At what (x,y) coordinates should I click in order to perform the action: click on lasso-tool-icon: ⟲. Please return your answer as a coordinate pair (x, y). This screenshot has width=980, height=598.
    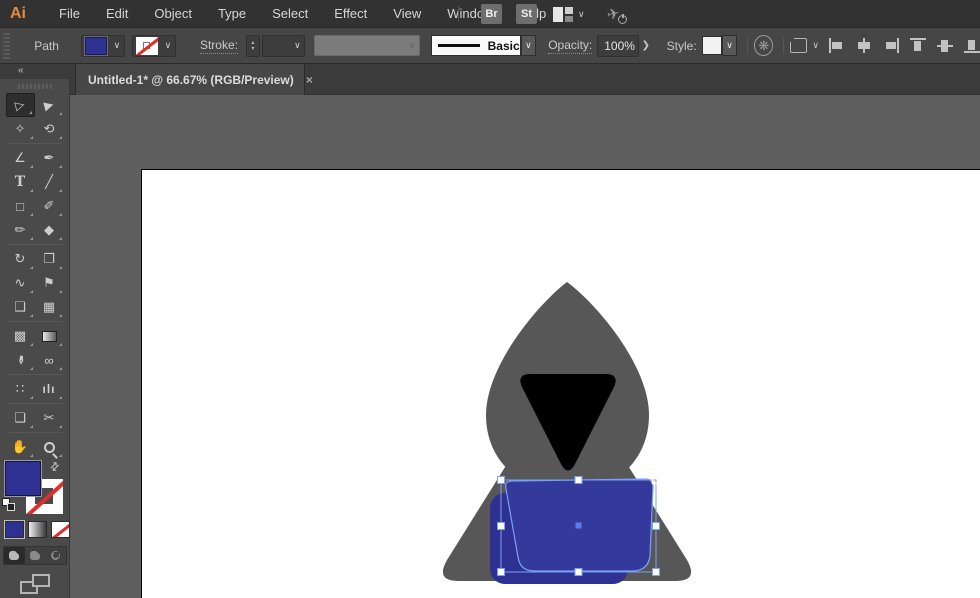
    Looking at the image, I should click on (49, 128).